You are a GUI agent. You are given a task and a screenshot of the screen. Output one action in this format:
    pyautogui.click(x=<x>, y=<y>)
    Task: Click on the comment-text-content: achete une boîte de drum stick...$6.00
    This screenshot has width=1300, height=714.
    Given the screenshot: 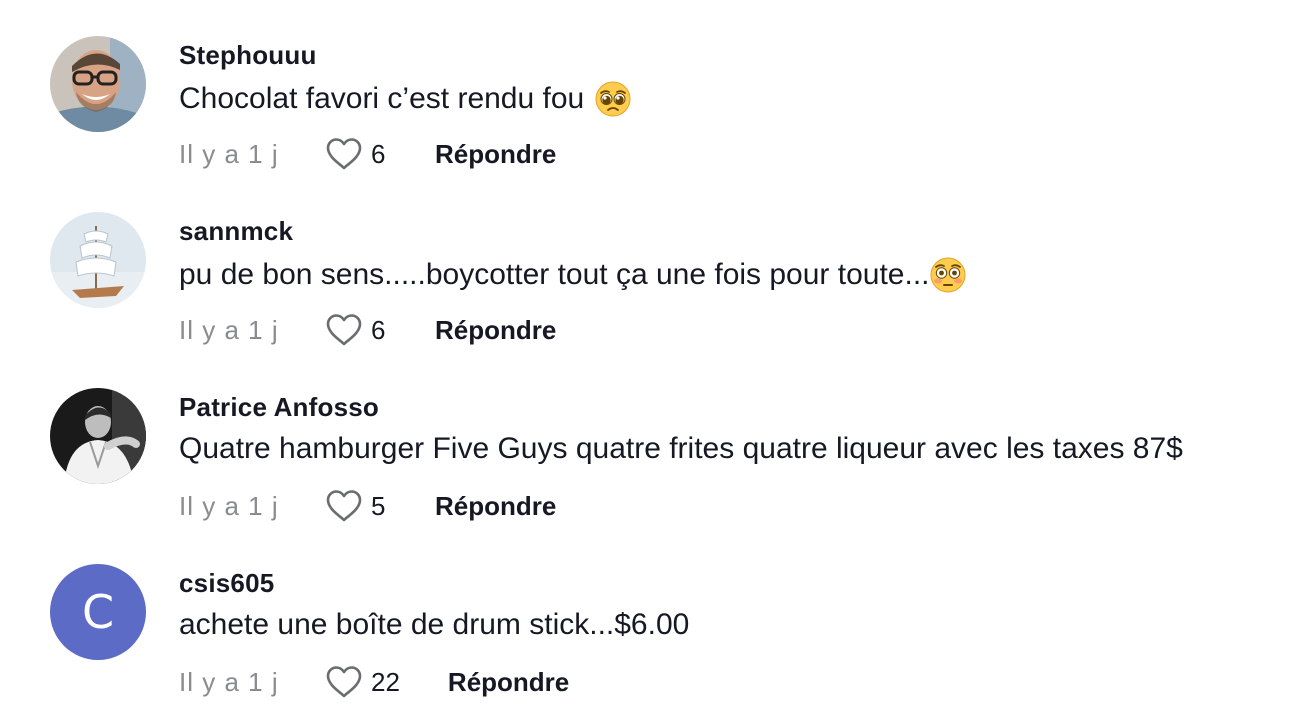 What is the action you would take?
    pyautogui.click(x=434, y=624)
    